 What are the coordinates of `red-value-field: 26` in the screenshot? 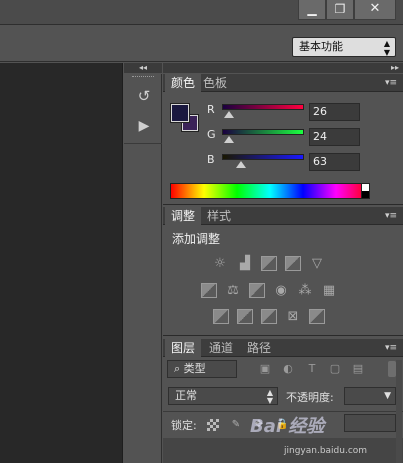 It's located at (334, 112).